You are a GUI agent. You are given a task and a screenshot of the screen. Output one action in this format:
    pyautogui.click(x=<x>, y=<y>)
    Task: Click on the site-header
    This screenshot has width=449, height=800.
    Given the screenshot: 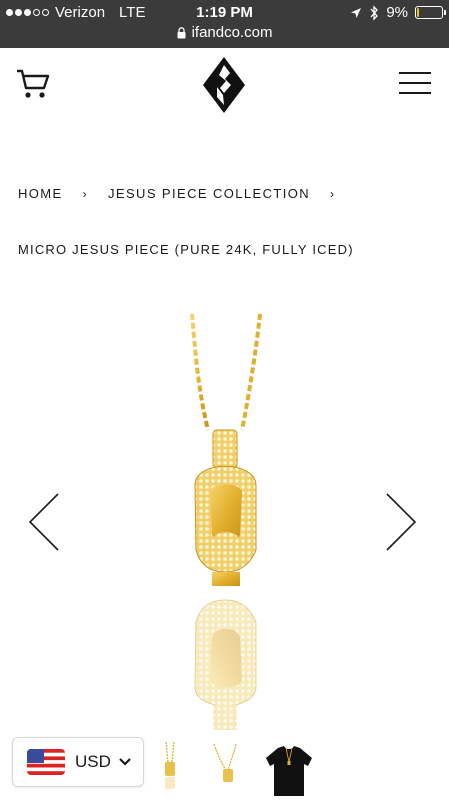 What is the action you would take?
    pyautogui.click(x=224, y=88)
    